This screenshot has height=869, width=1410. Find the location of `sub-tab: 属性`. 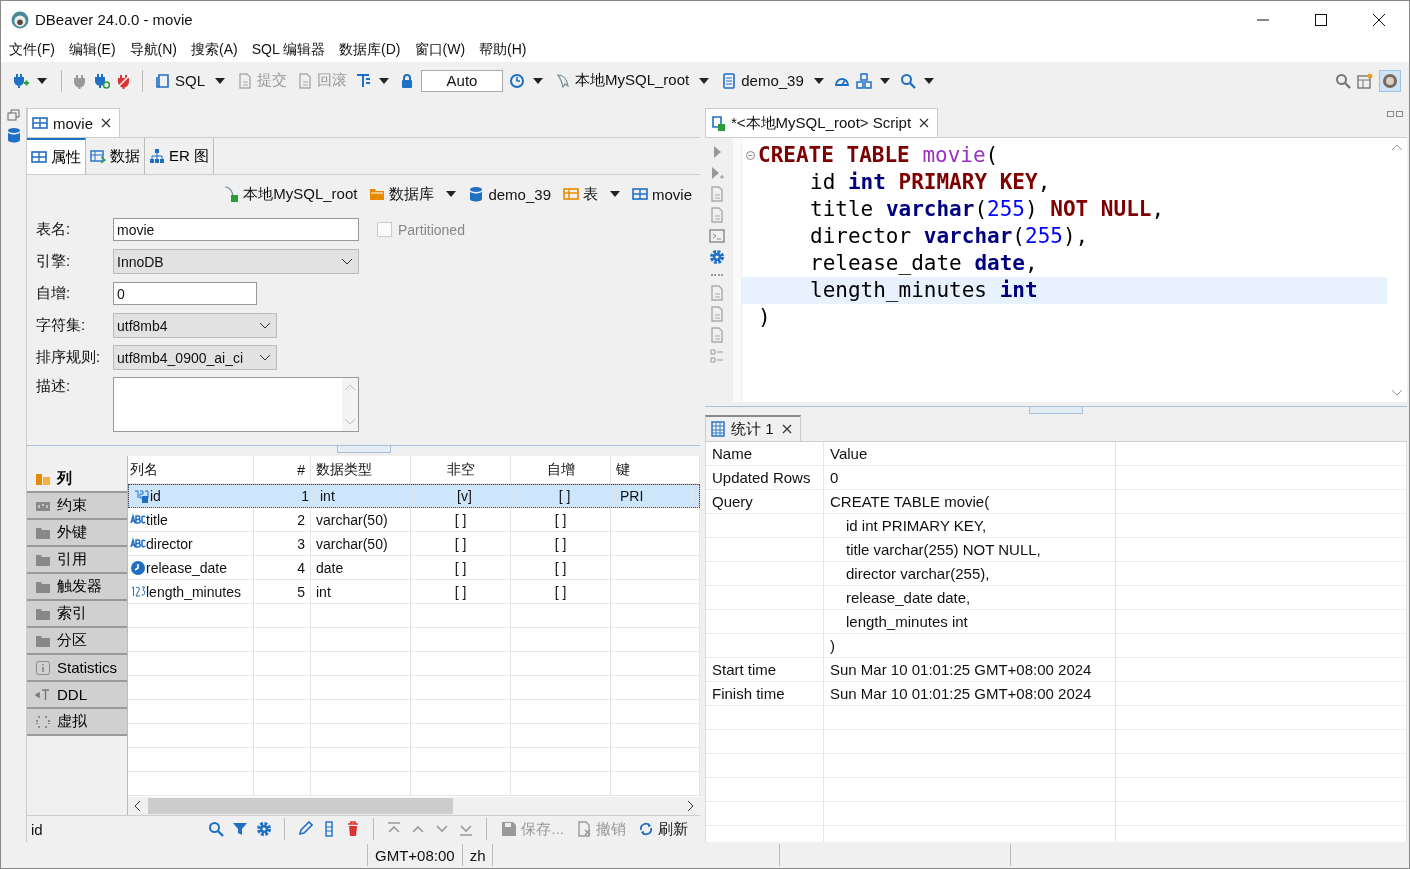

sub-tab: 属性 is located at coordinates (56, 156).